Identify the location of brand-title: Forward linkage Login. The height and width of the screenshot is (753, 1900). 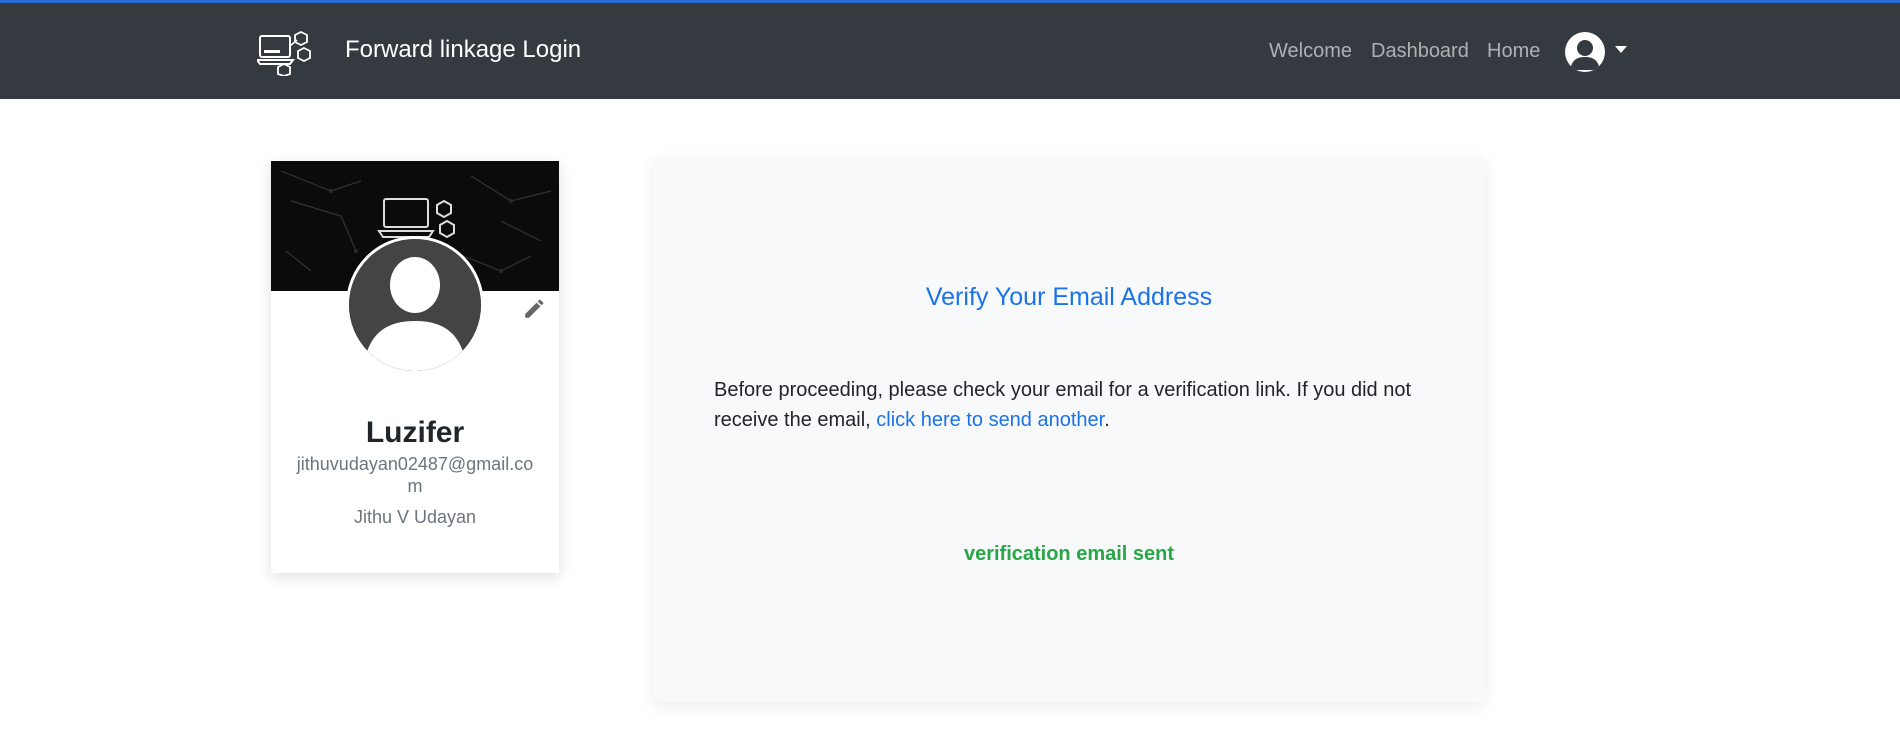
(463, 50).